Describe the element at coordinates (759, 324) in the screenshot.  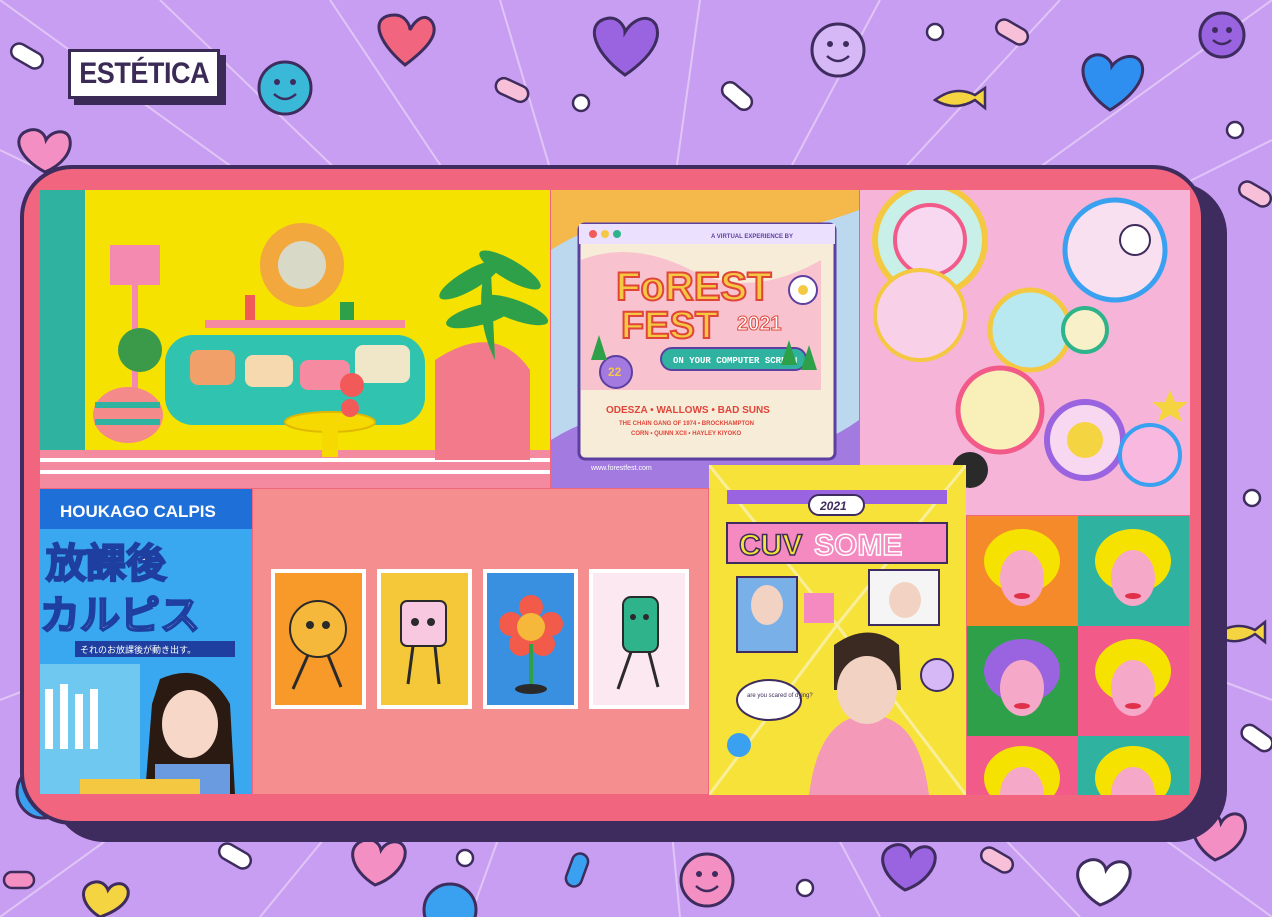
I see `forest-fest-year: 2021` at that location.